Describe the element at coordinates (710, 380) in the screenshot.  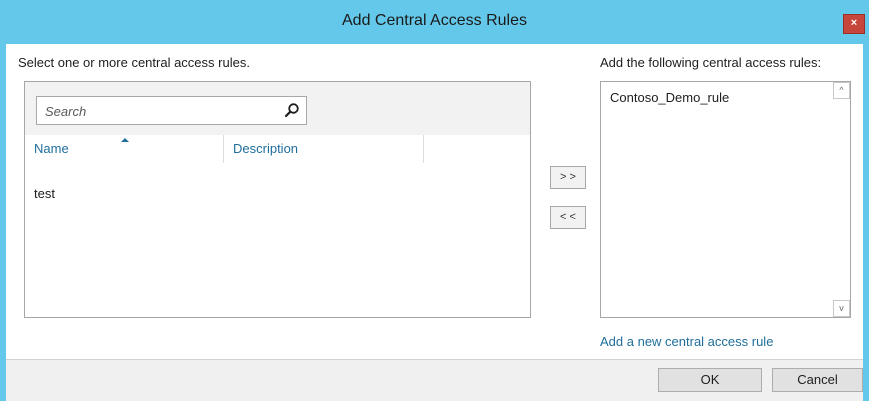
I see `ok-button: OK` at that location.